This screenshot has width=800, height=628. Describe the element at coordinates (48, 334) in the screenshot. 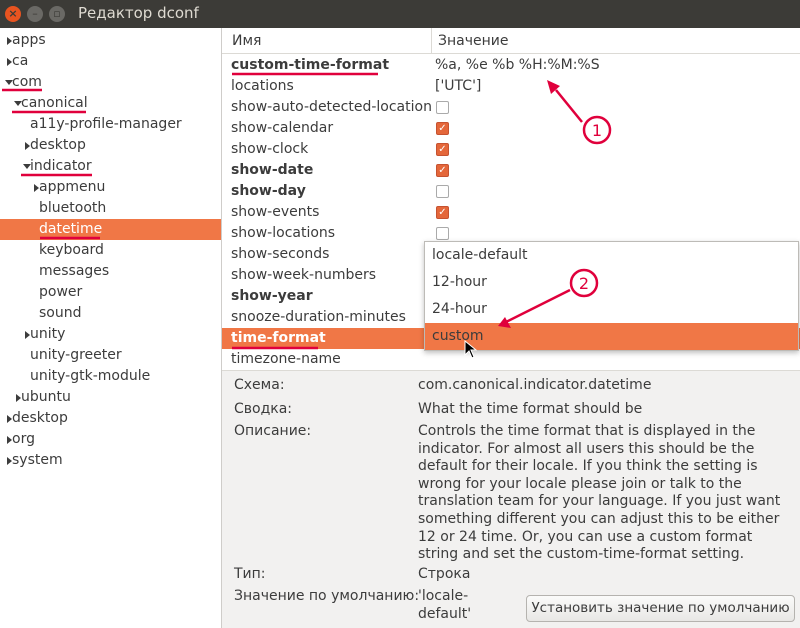

I see `tree-item-label: unity` at that location.